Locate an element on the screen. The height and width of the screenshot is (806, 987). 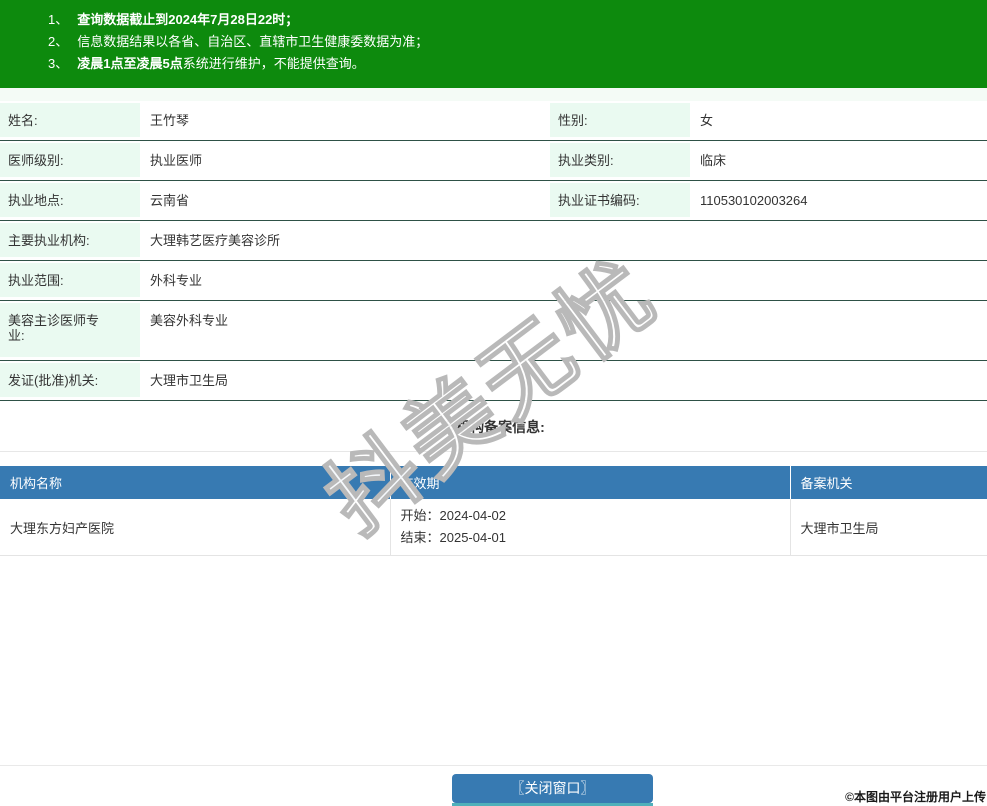
column-header-authority: 备案机关 is located at coordinates (888, 482).